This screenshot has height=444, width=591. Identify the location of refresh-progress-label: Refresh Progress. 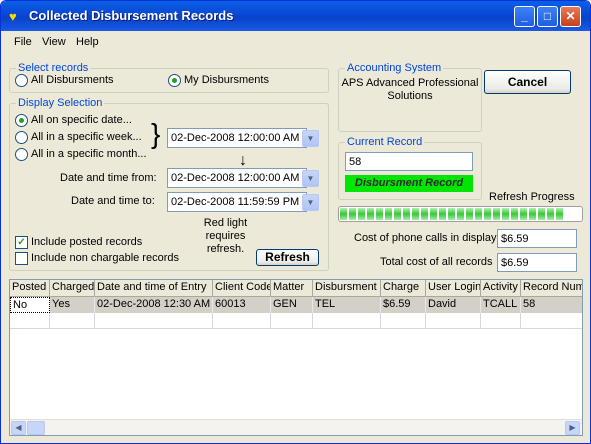
(532, 197).